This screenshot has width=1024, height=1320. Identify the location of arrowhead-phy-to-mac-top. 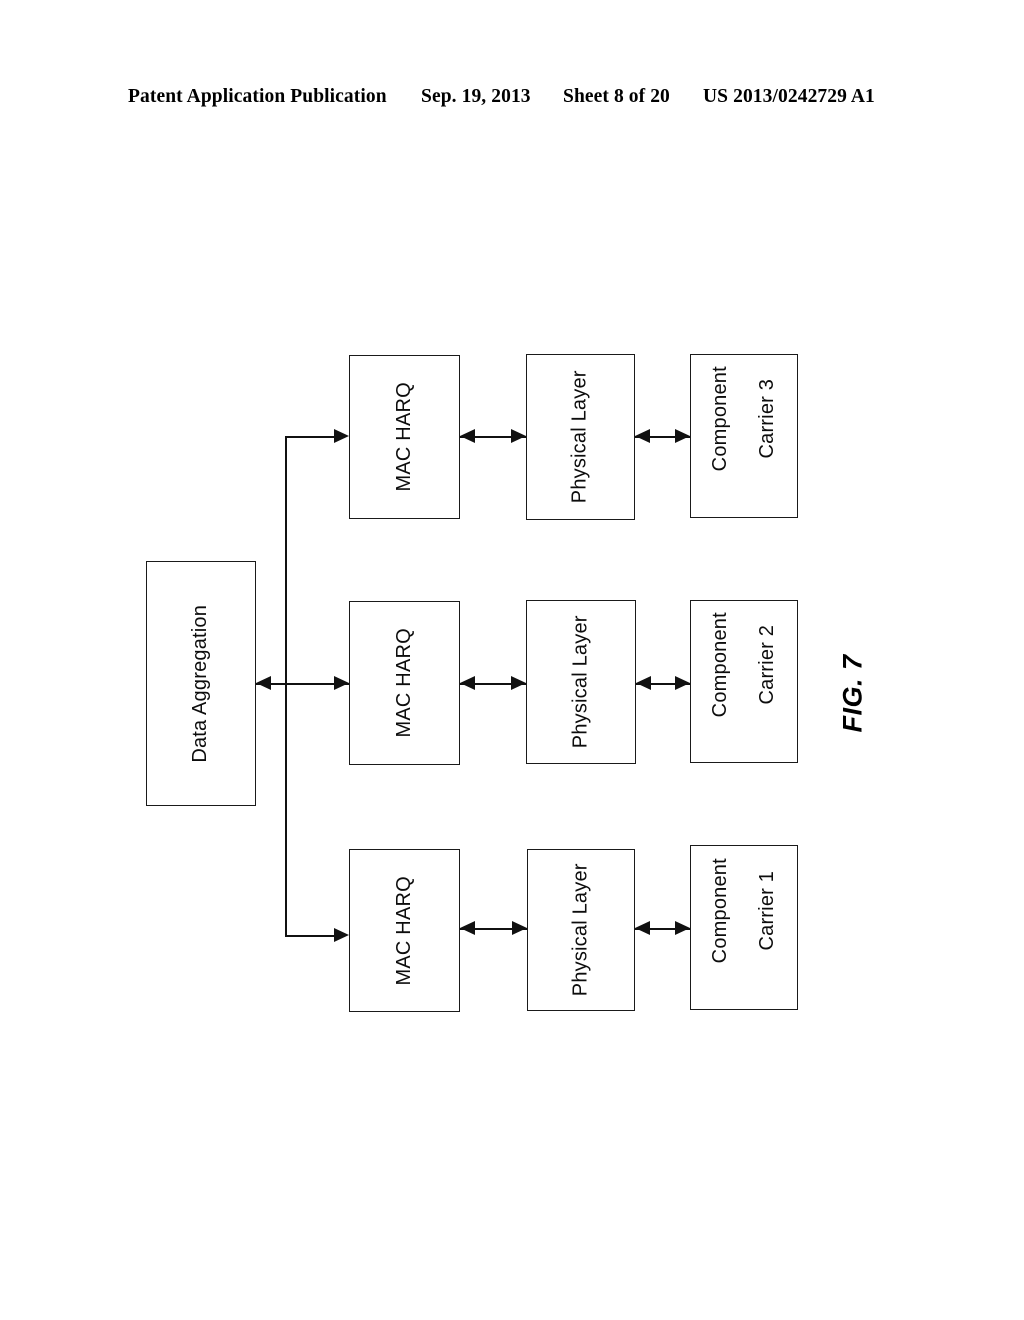
(467, 436).